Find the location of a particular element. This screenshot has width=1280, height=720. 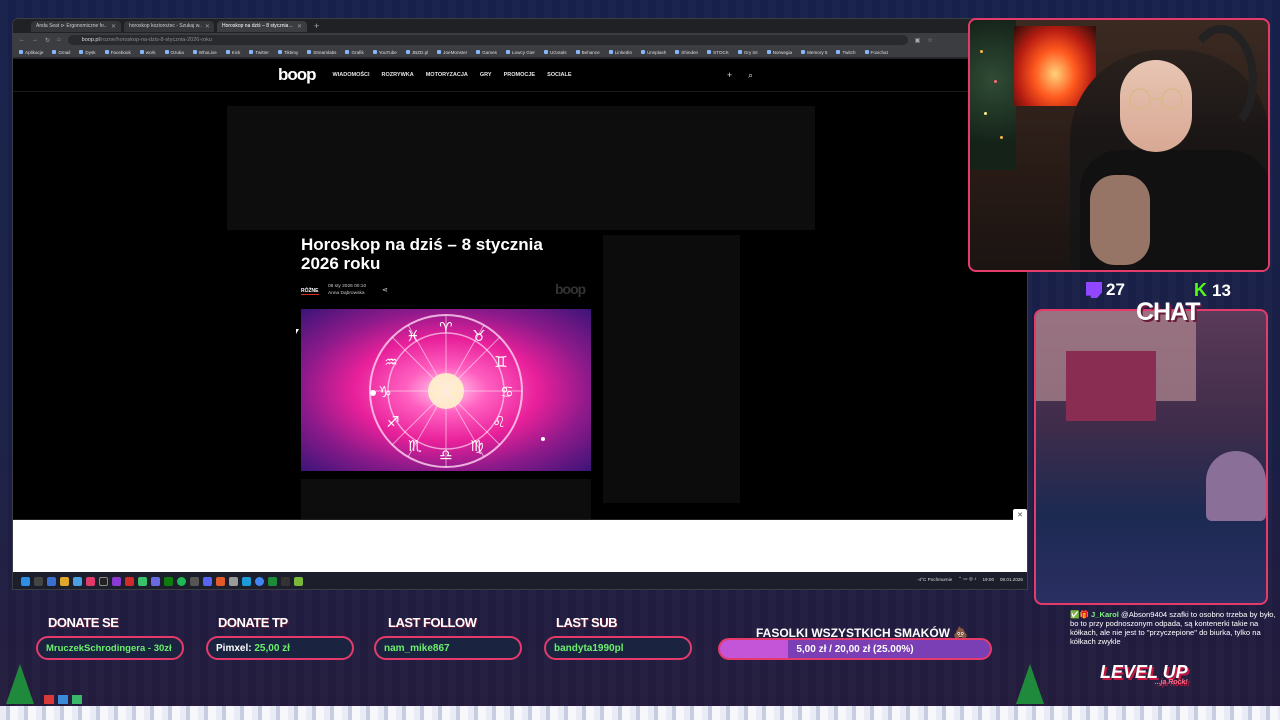

chat-panel is located at coordinates (1151, 457).